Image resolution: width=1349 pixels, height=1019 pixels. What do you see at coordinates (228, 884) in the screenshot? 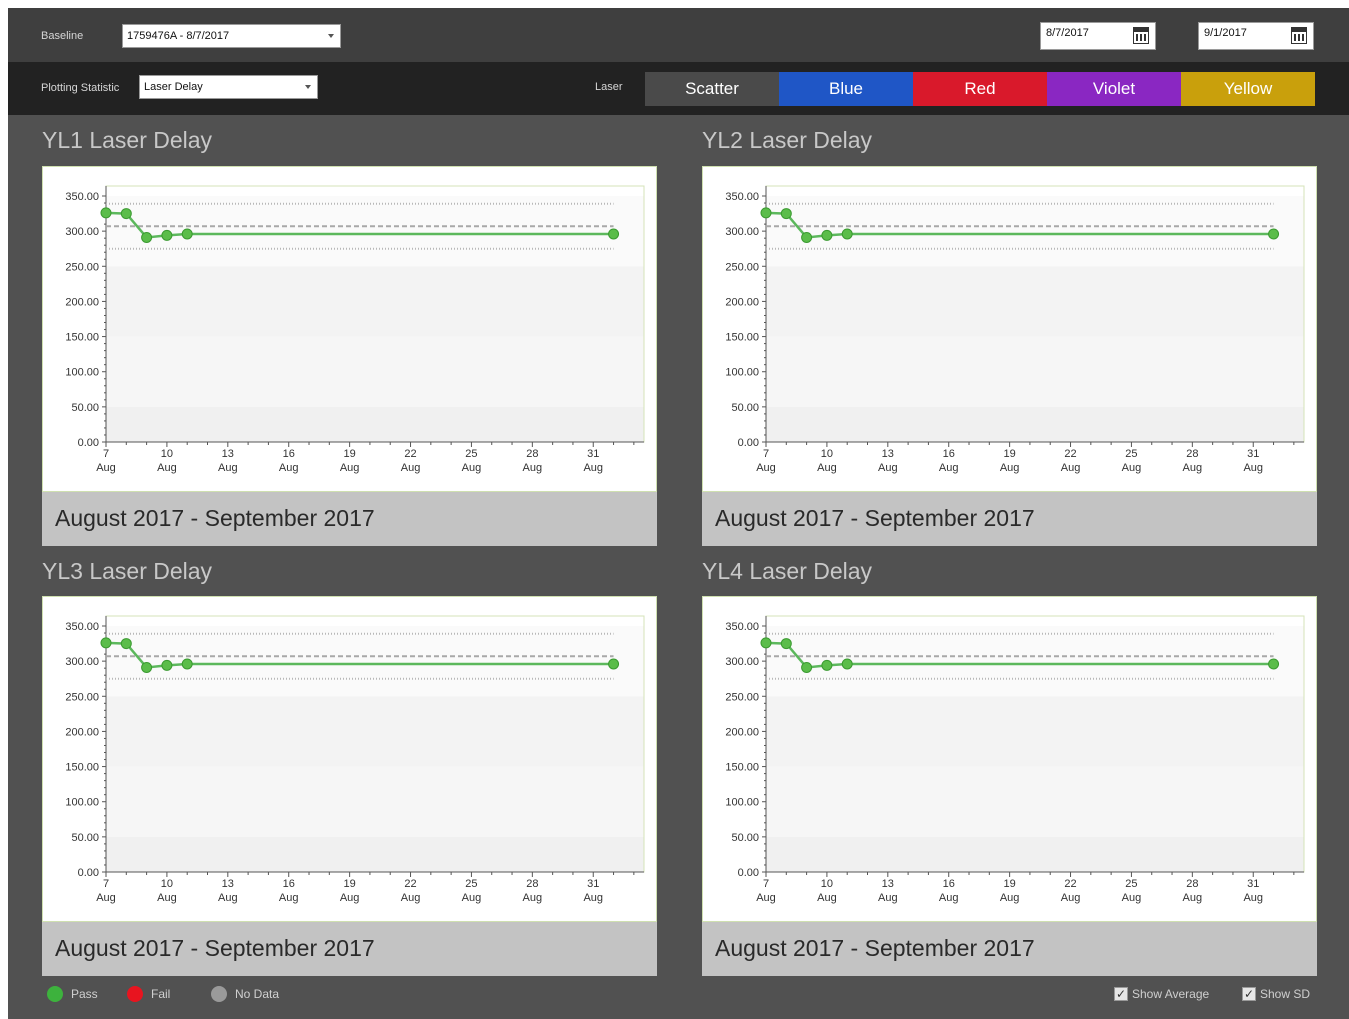
I see `x-tick-label: 13` at bounding box center [228, 884].